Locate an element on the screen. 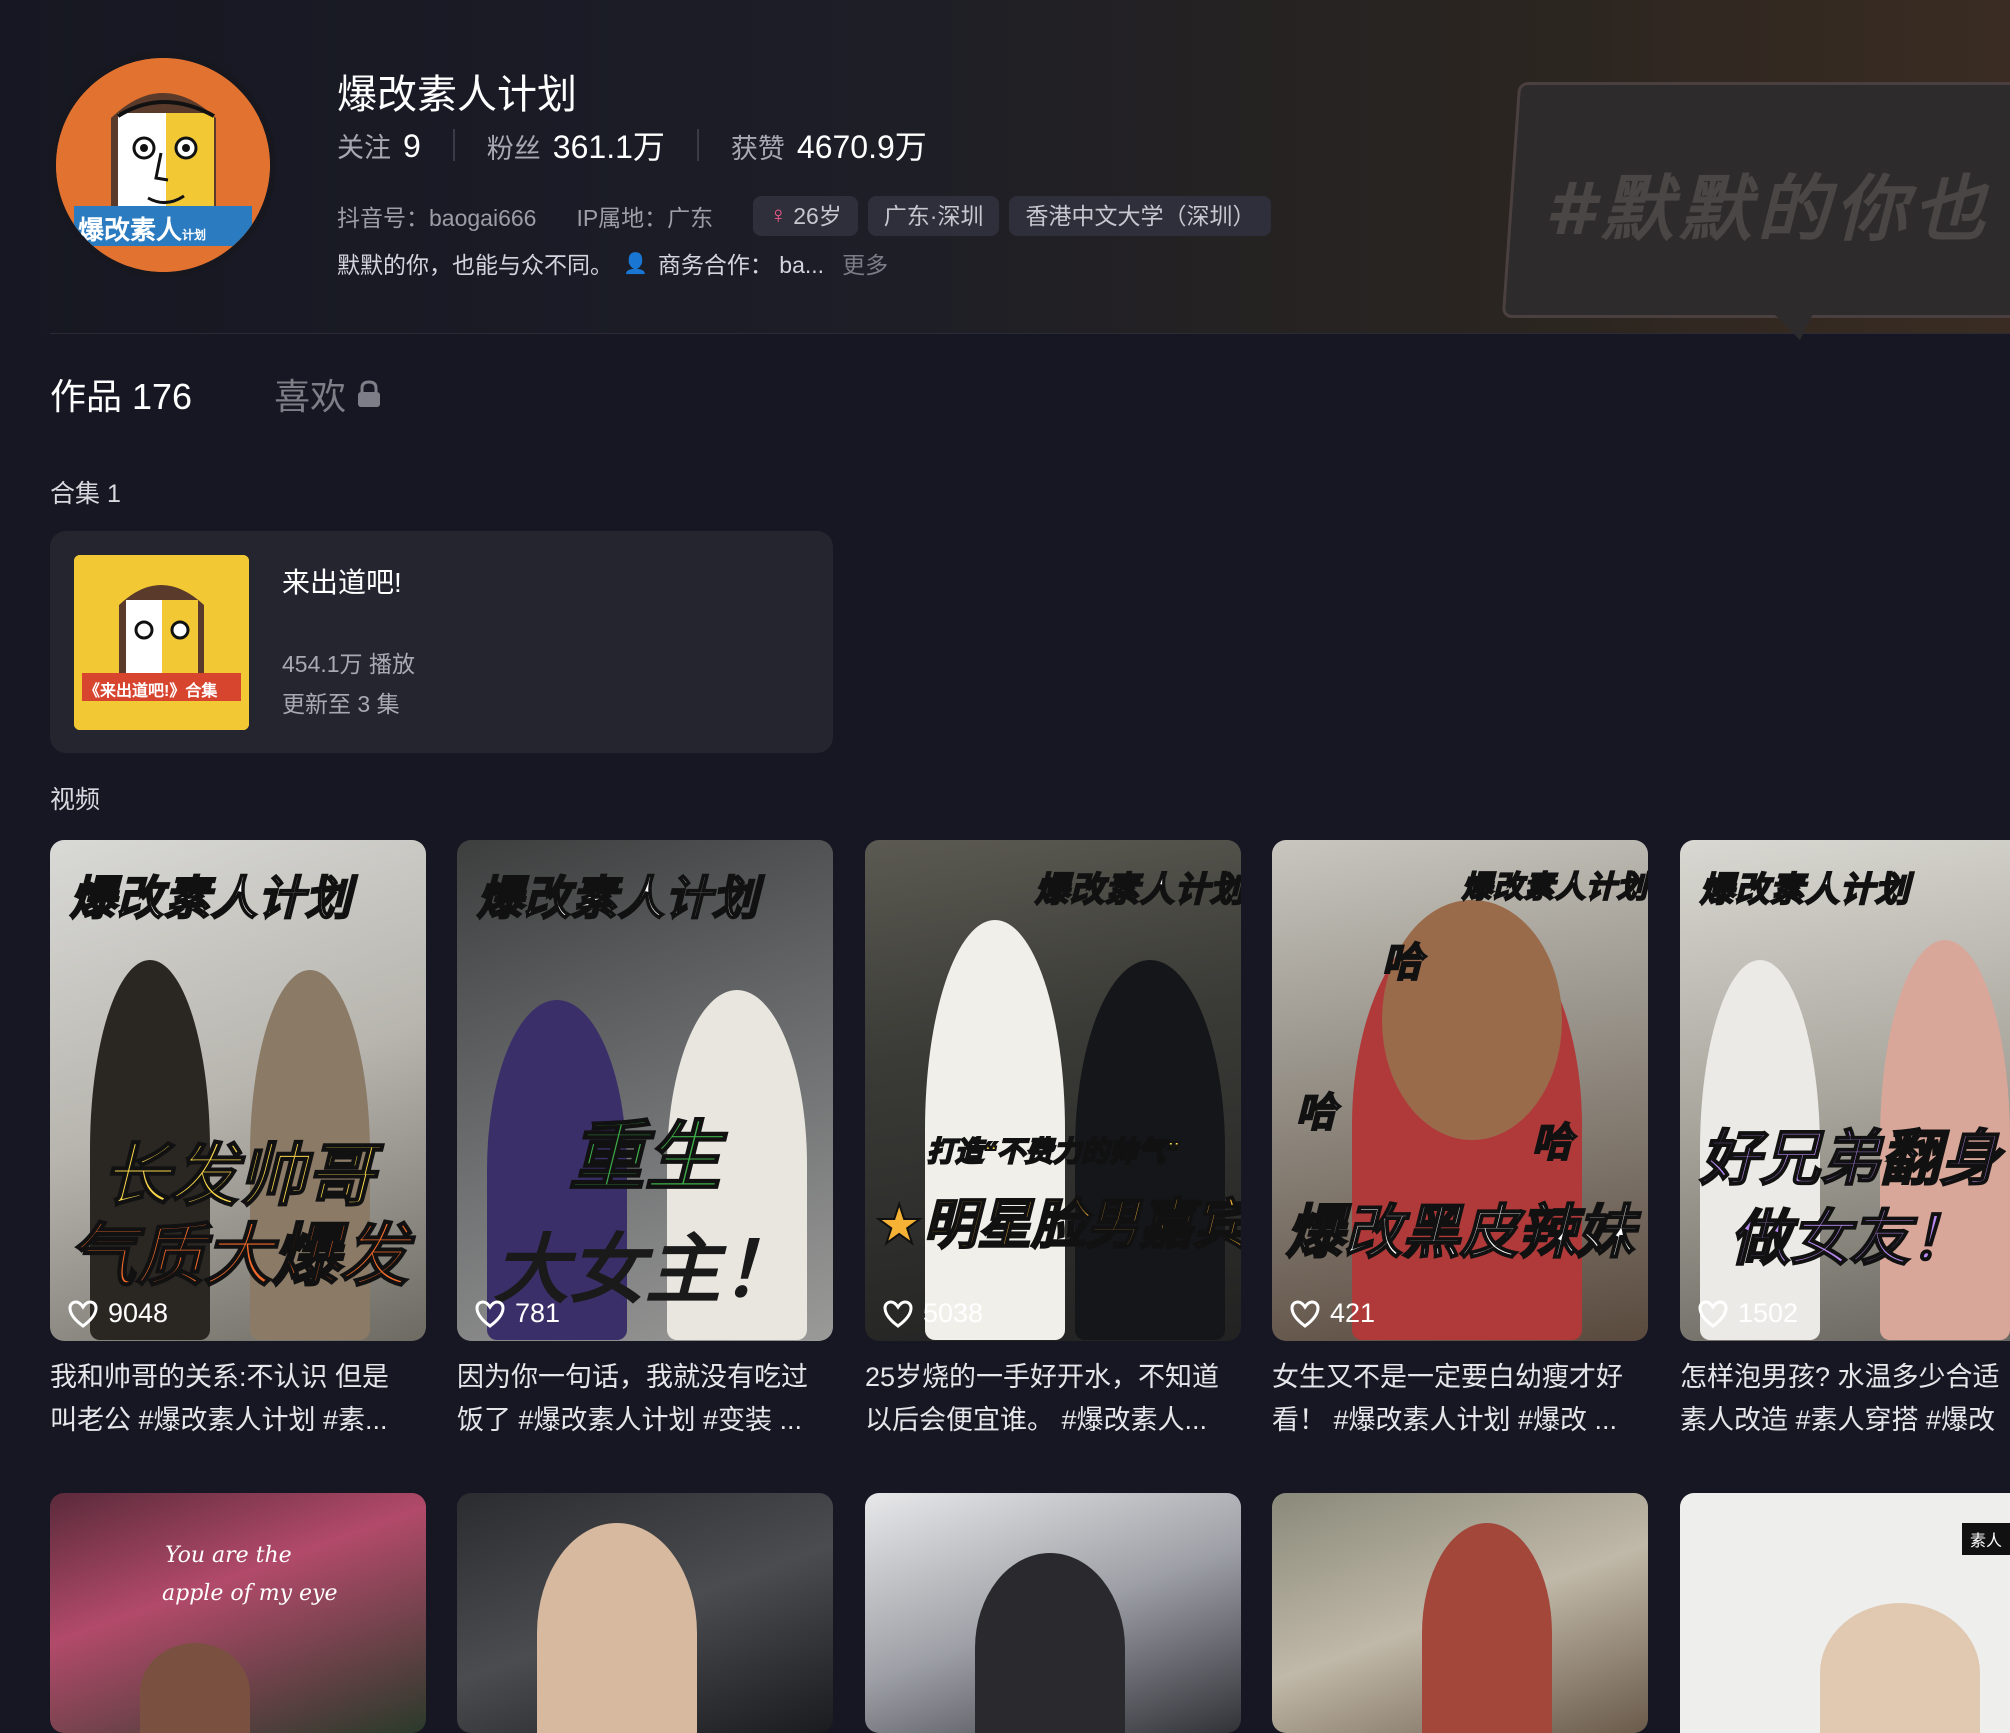  video-badge: 素人 is located at coordinates (1985, 1539).